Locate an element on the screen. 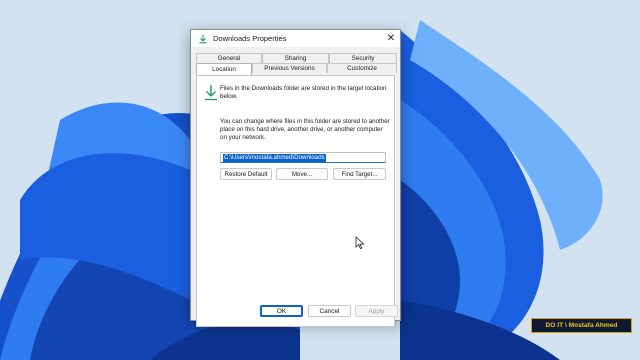 The width and height of the screenshot is (640, 360). restore-default-button: Restore Default is located at coordinates (246, 174).